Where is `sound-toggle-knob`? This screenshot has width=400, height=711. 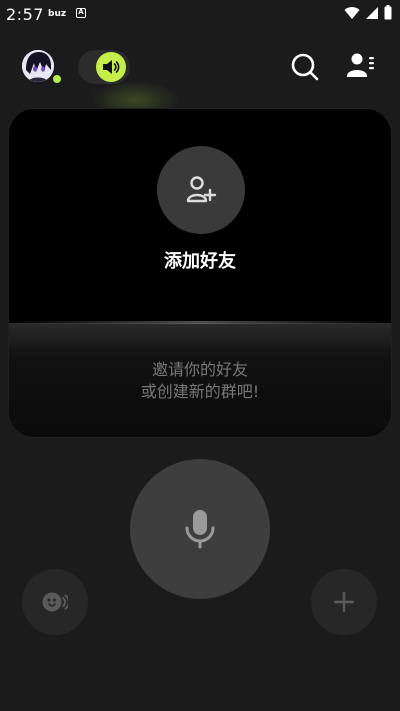 sound-toggle-knob is located at coordinates (111, 67).